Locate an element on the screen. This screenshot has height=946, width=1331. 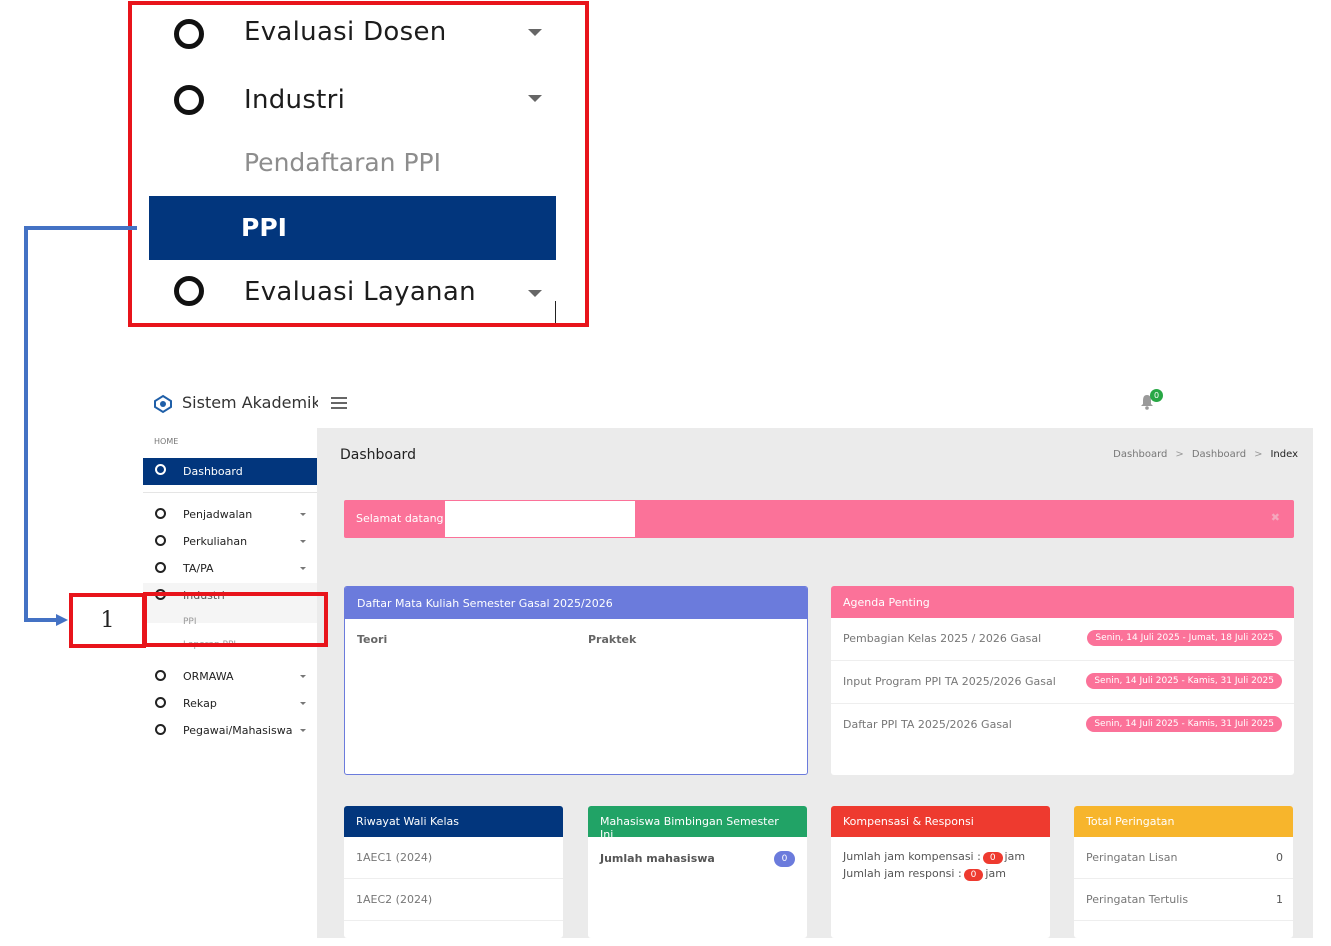
callout-label: Evaluasi Layanan is located at coordinates (360, 292).